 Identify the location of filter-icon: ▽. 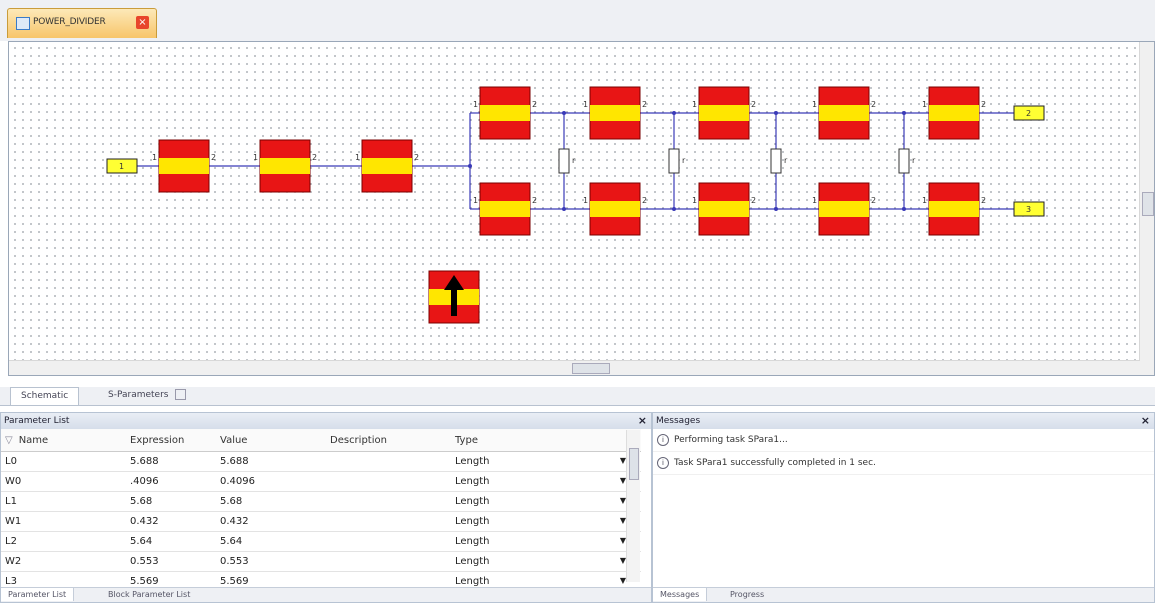
(9, 440).